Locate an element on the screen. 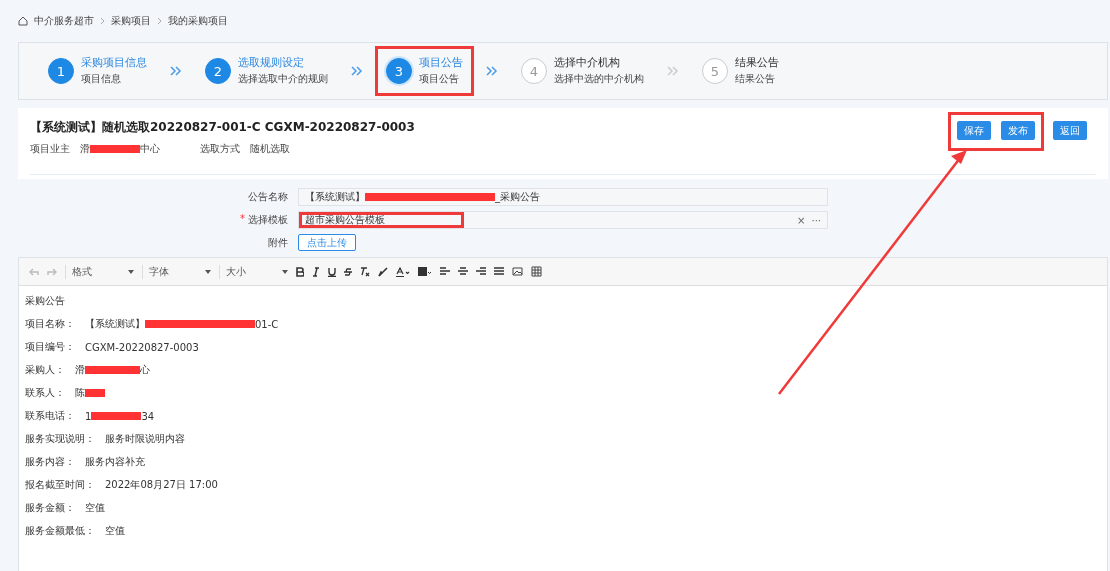  bold-icon is located at coordinates (300, 271).